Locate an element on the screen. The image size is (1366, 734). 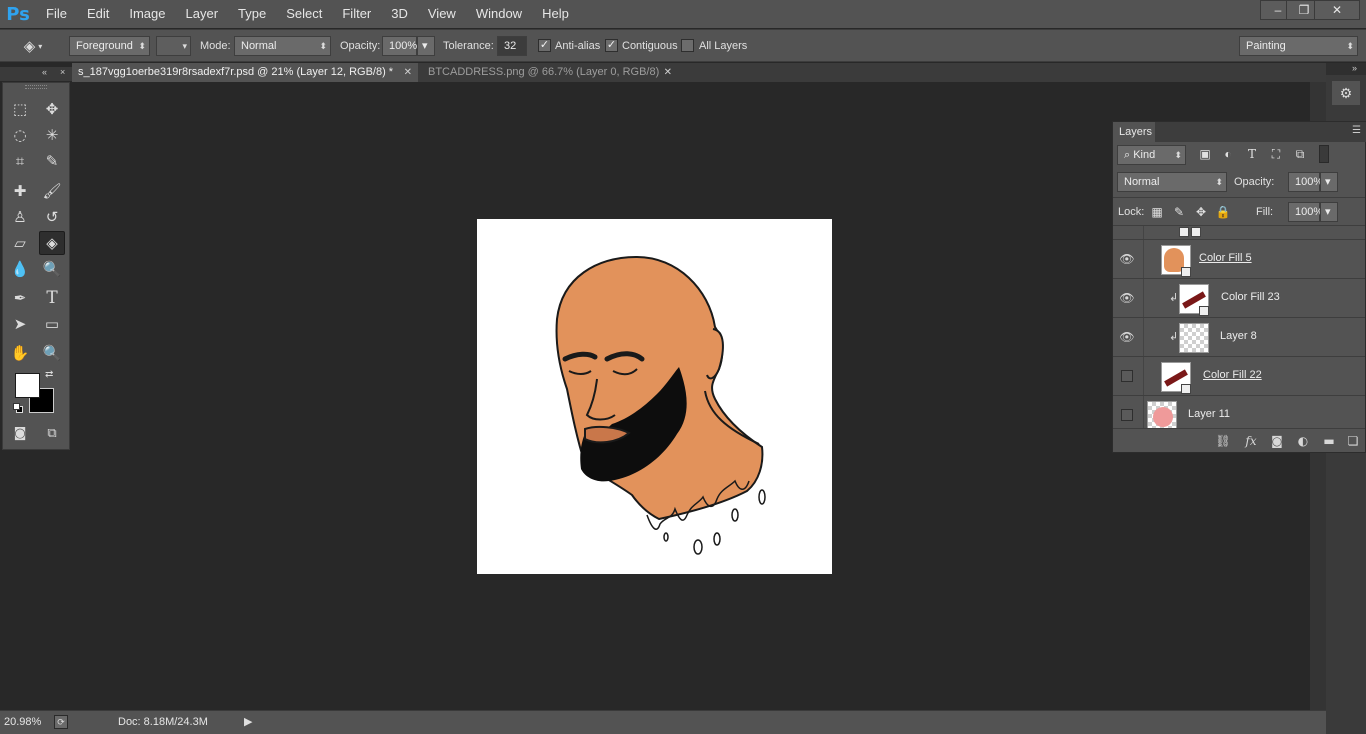
grip-icon is located at coordinates (36, 87).